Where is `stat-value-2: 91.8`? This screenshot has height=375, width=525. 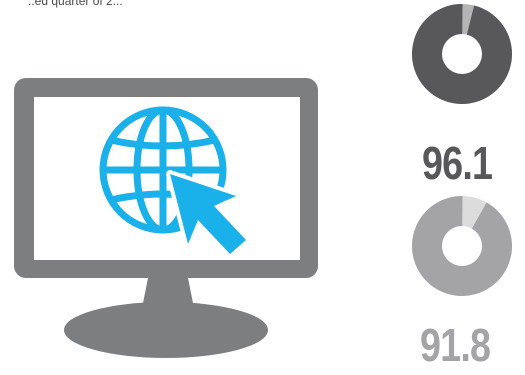 stat-value-2: 91.8 is located at coordinates (455, 345).